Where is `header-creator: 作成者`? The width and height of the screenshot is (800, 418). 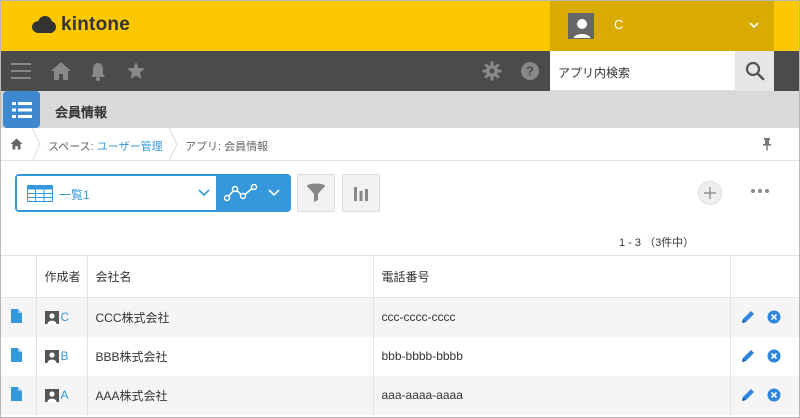 header-creator: 作成者 is located at coordinates (62, 276).